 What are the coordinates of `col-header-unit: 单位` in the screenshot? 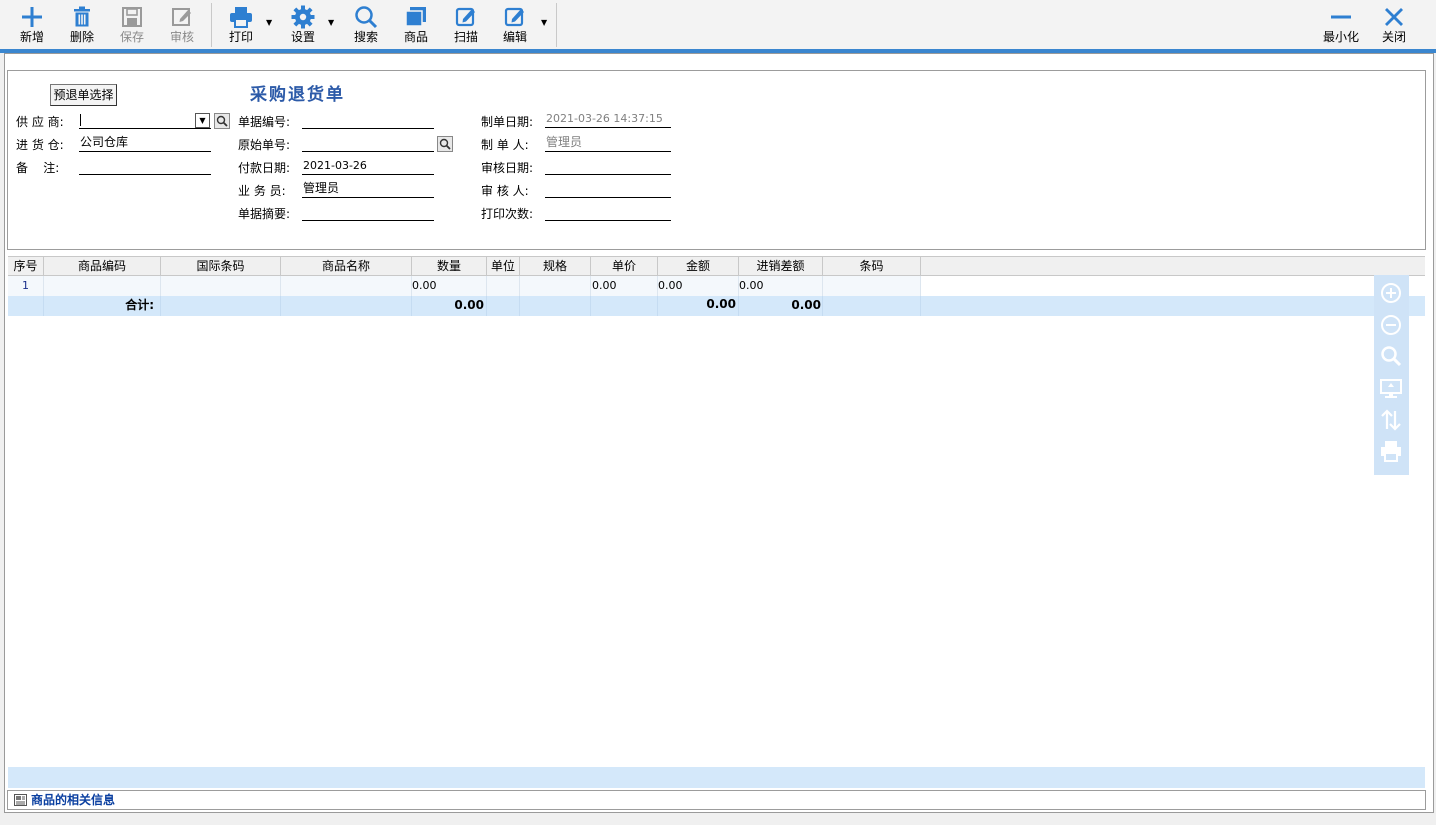 It's located at (503, 266).